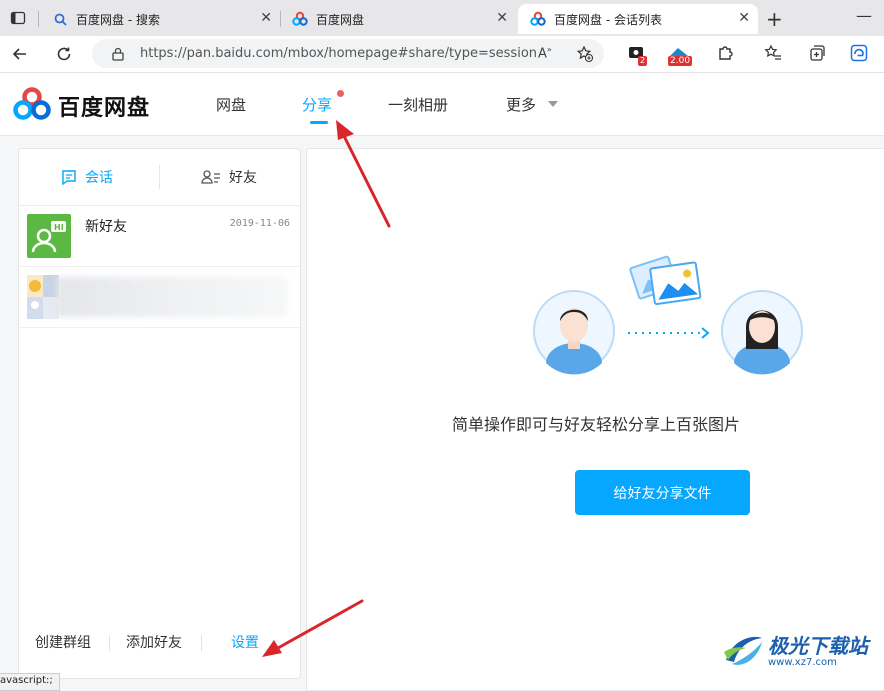 The height and width of the screenshot is (691, 884). What do you see at coordinates (864, 15) in the screenshot?
I see `minimize-icon: —` at bounding box center [864, 15].